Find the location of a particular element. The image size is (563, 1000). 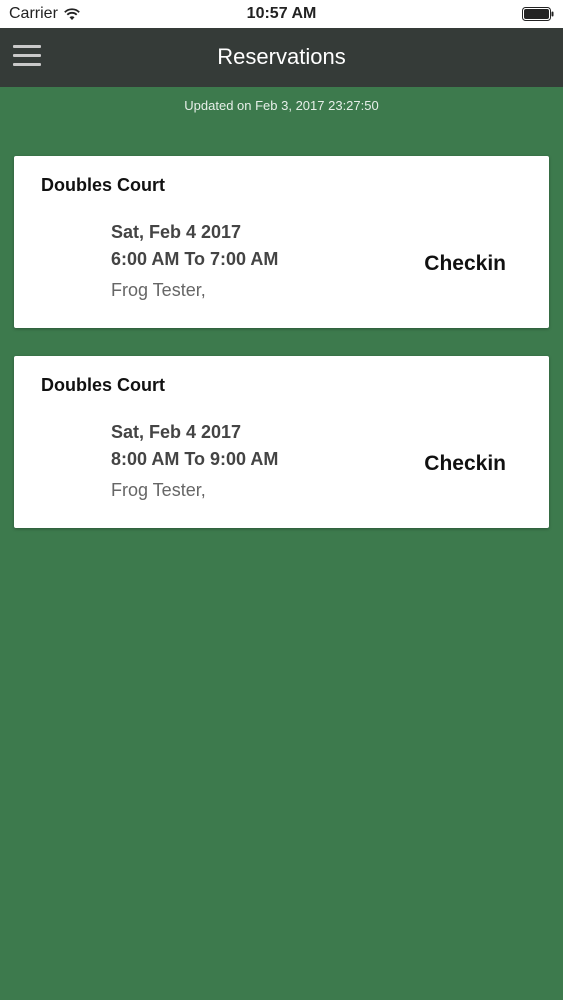

reservation-time: 6:00 AM To 7:00 AM is located at coordinates (195, 259).